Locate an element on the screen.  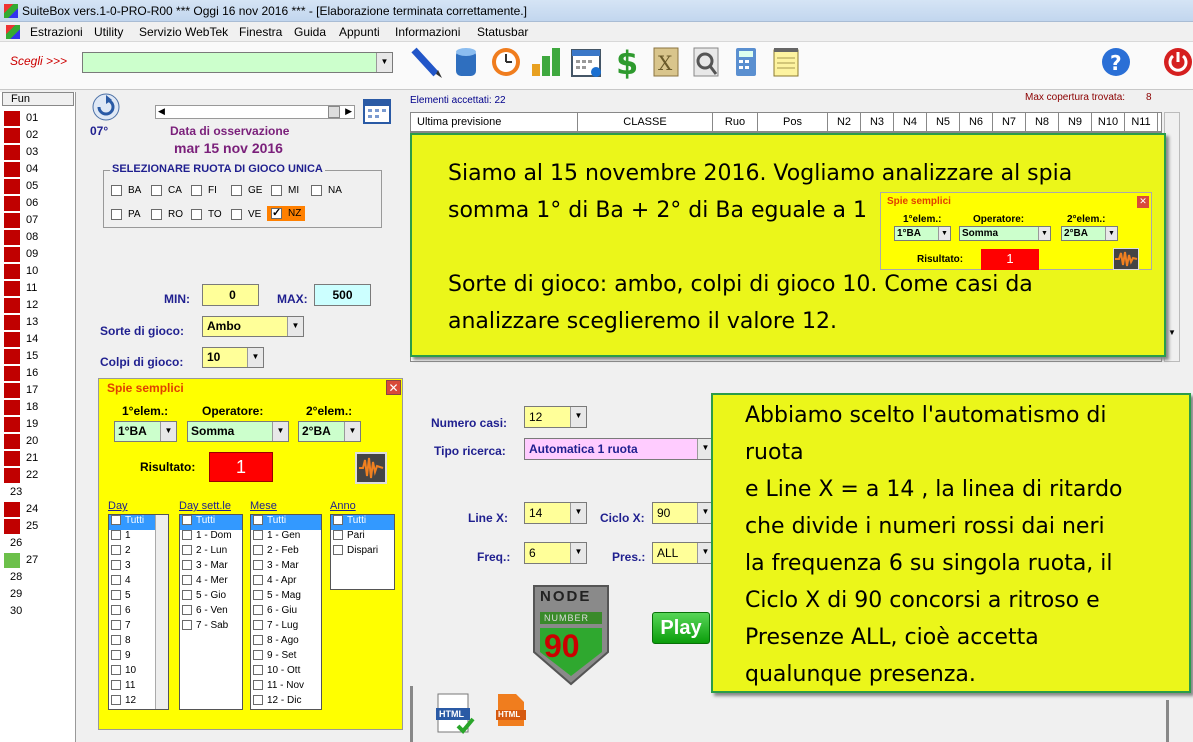
list-item: 30 is located at coordinates (39, 610).